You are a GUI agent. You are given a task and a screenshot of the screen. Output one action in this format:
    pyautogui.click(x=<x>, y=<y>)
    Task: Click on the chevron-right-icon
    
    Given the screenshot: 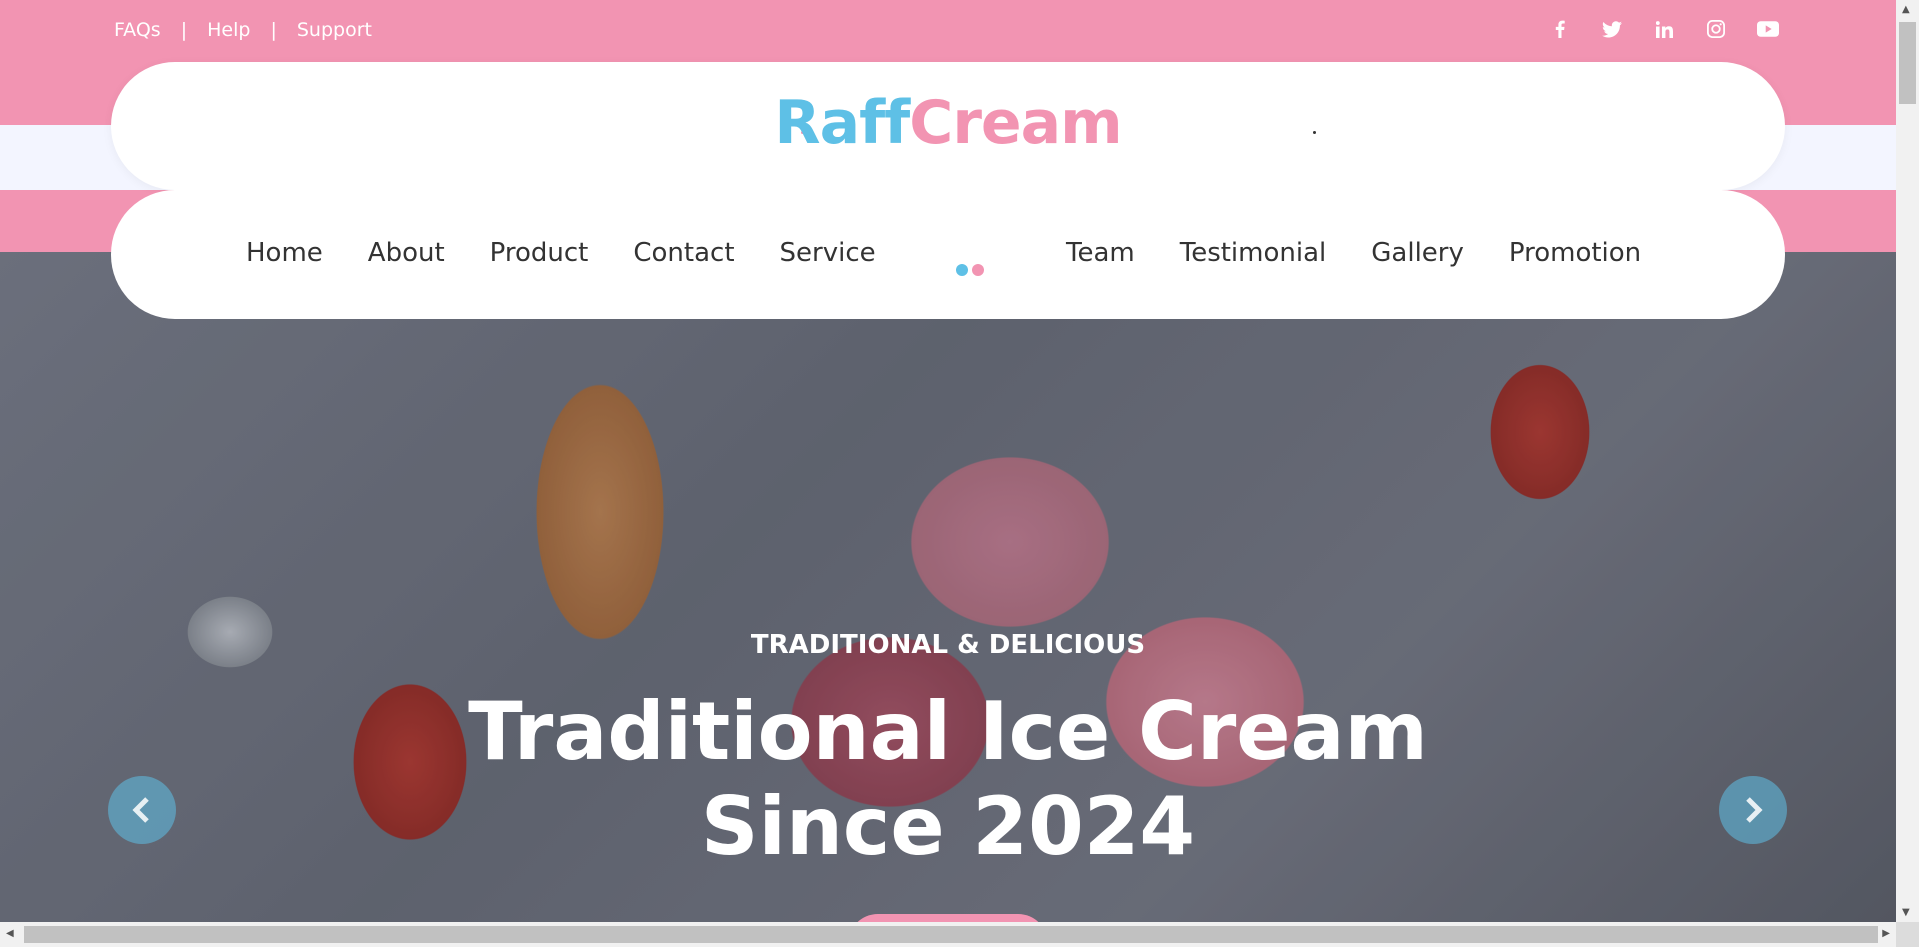 What is the action you would take?
    pyautogui.click(x=1754, y=810)
    